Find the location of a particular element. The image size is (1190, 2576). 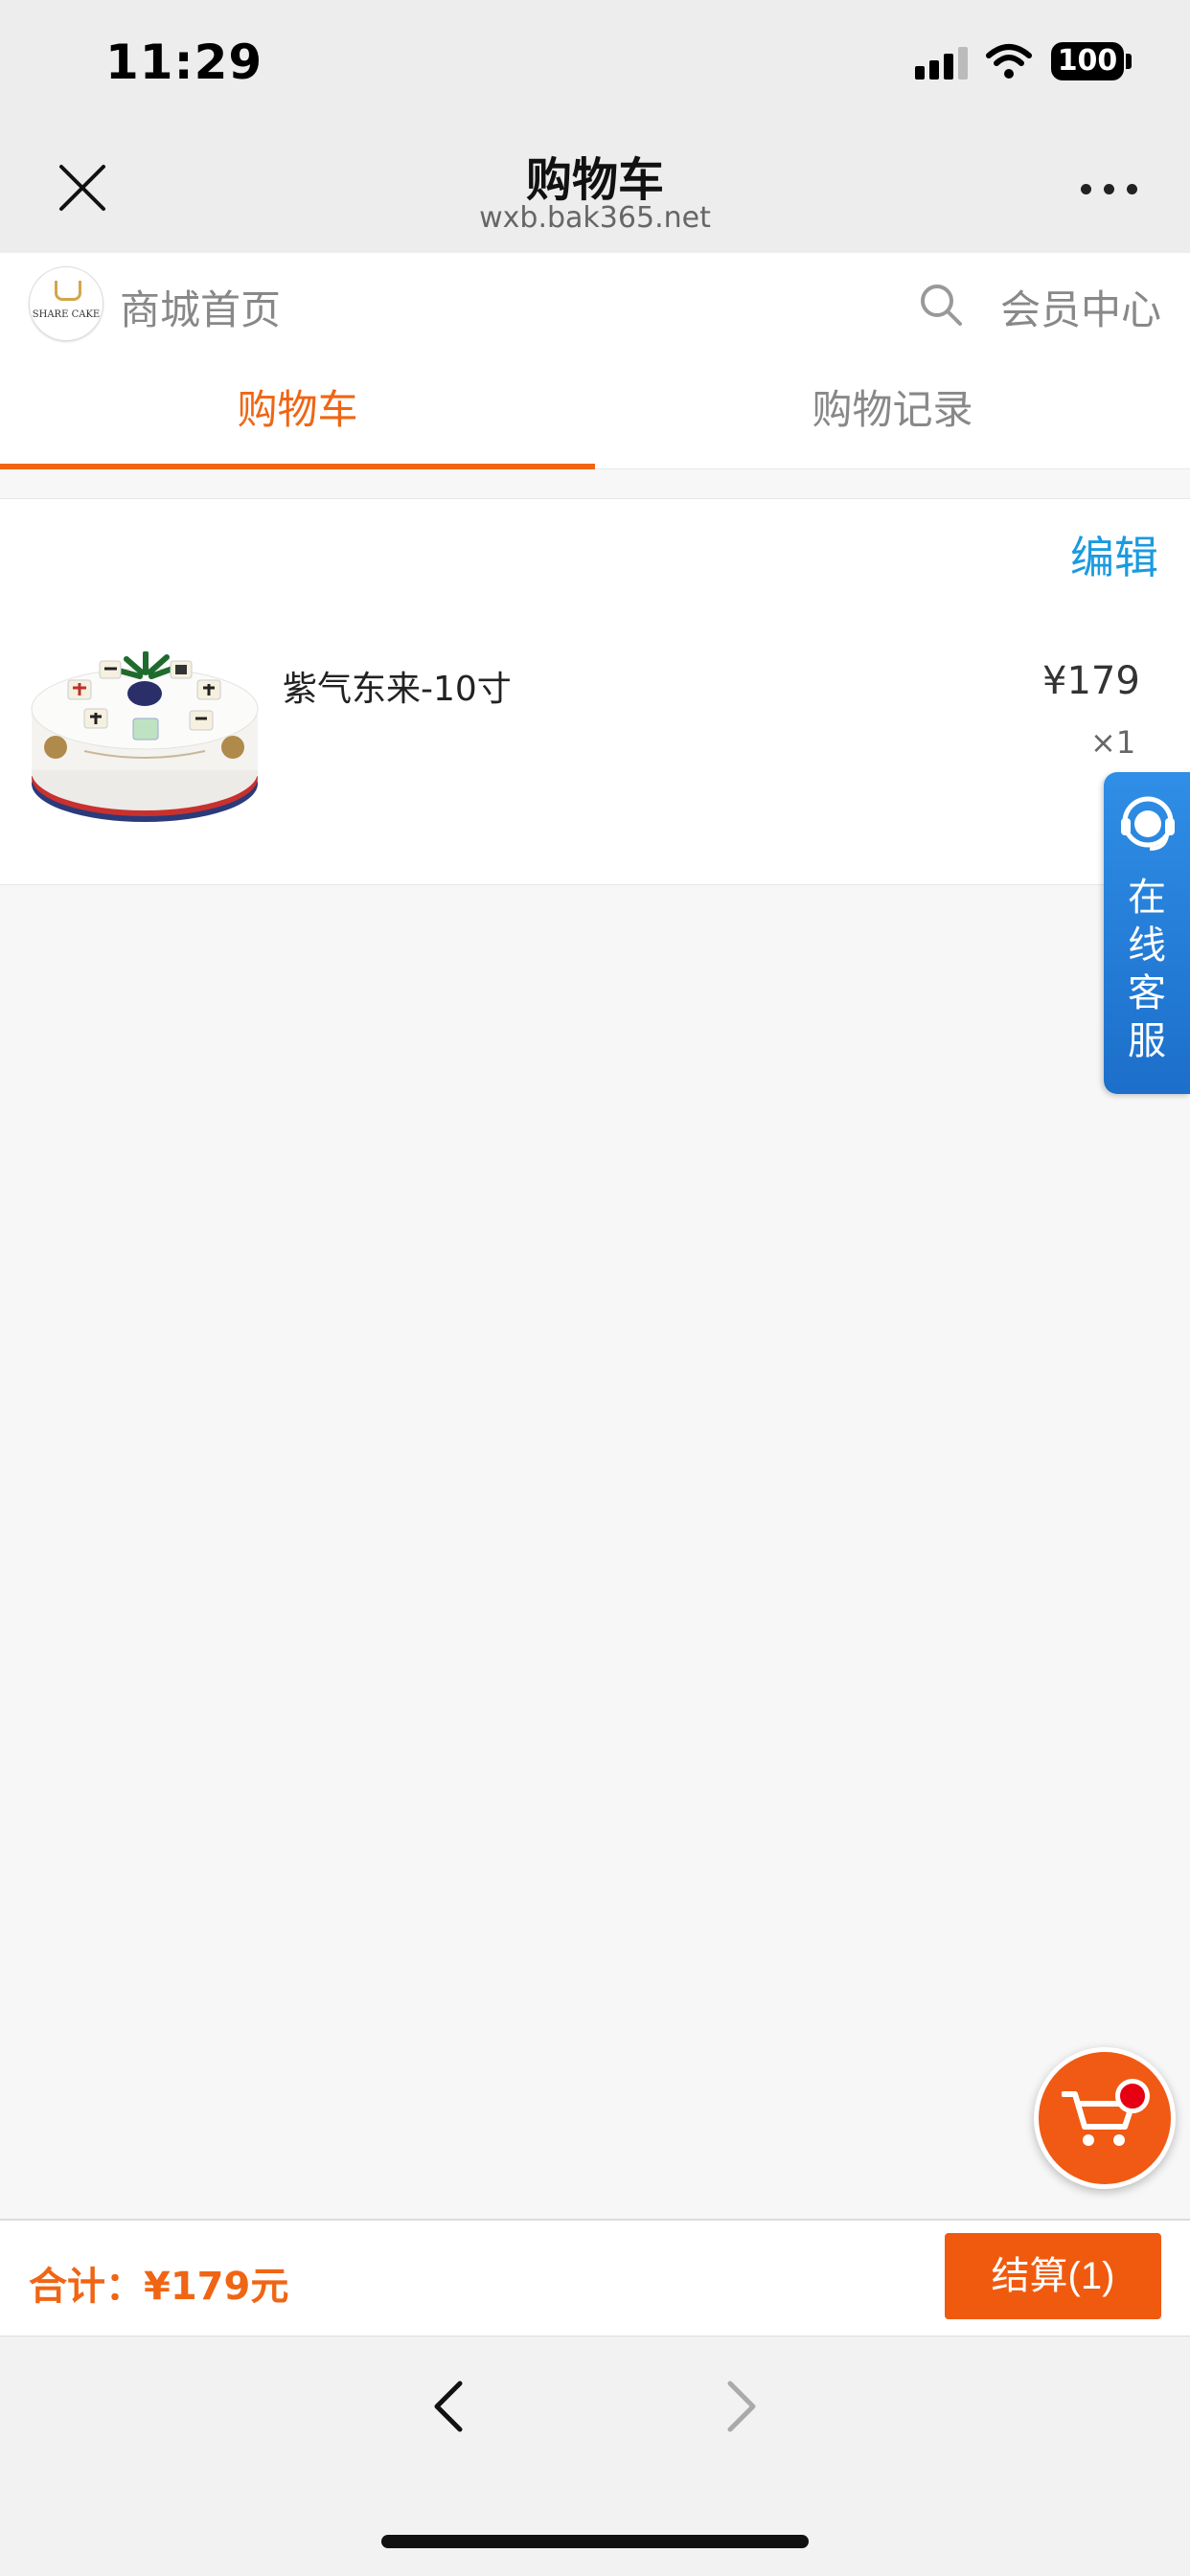

back-arrow-icon is located at coordinates (448, 2406).